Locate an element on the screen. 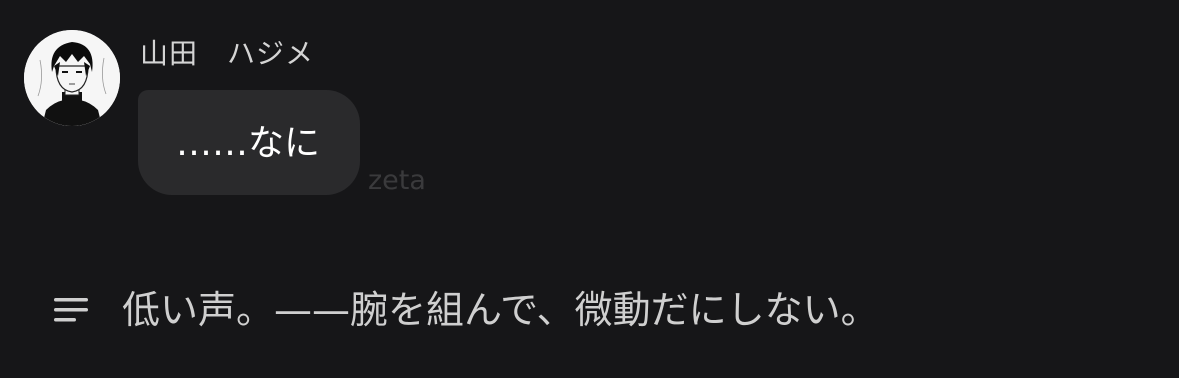  narration-row: 低い声。——腕を組んで、微動だにしない。 is located at coordinates (464, 310).